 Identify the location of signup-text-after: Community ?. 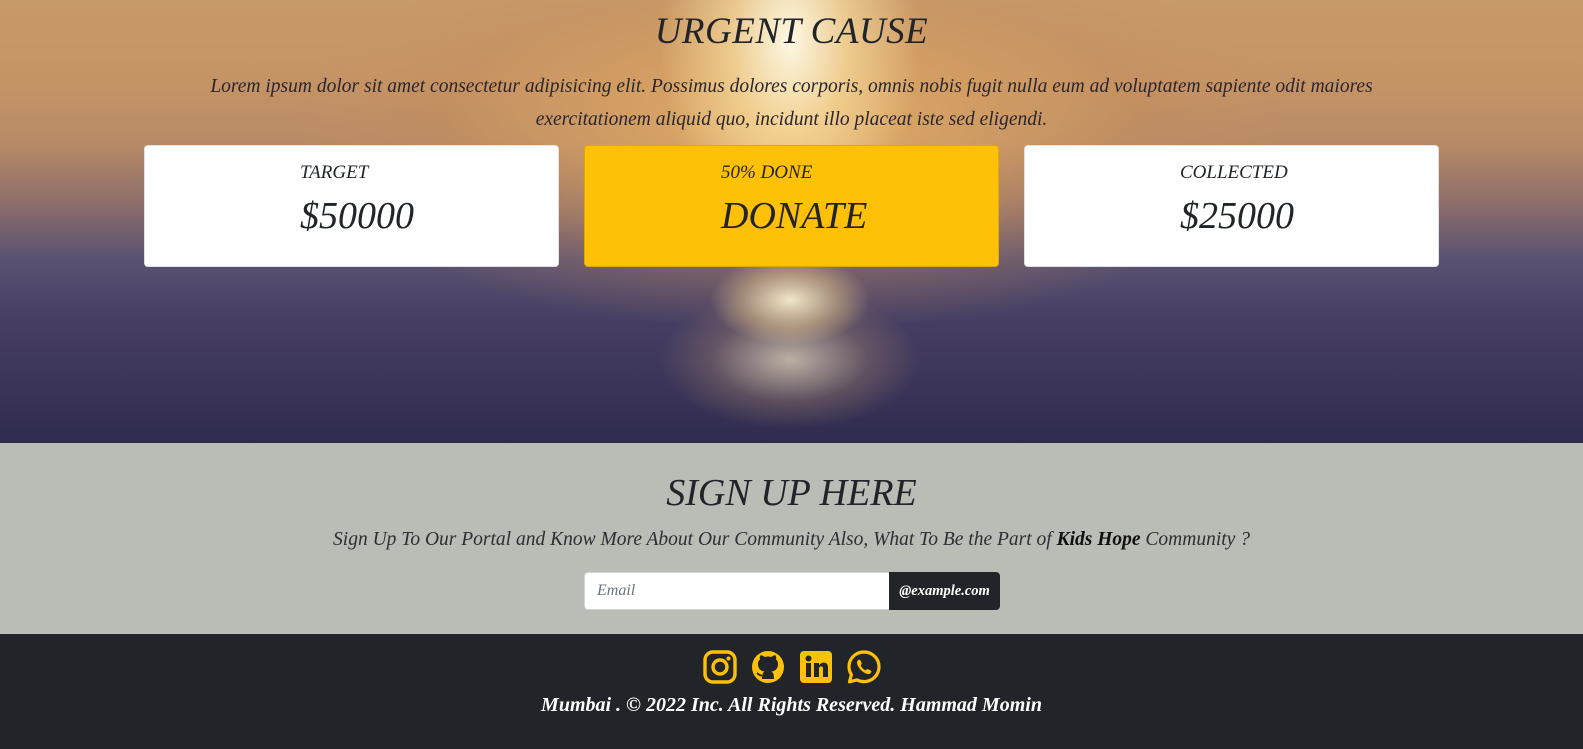
(1195, 539).